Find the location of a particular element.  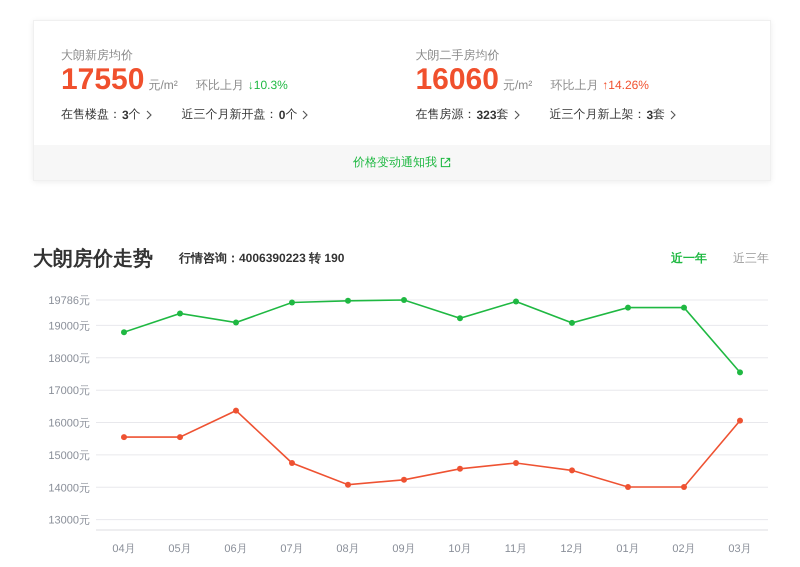

x-tick-label: 04月 is located at coordinates (124, 549).